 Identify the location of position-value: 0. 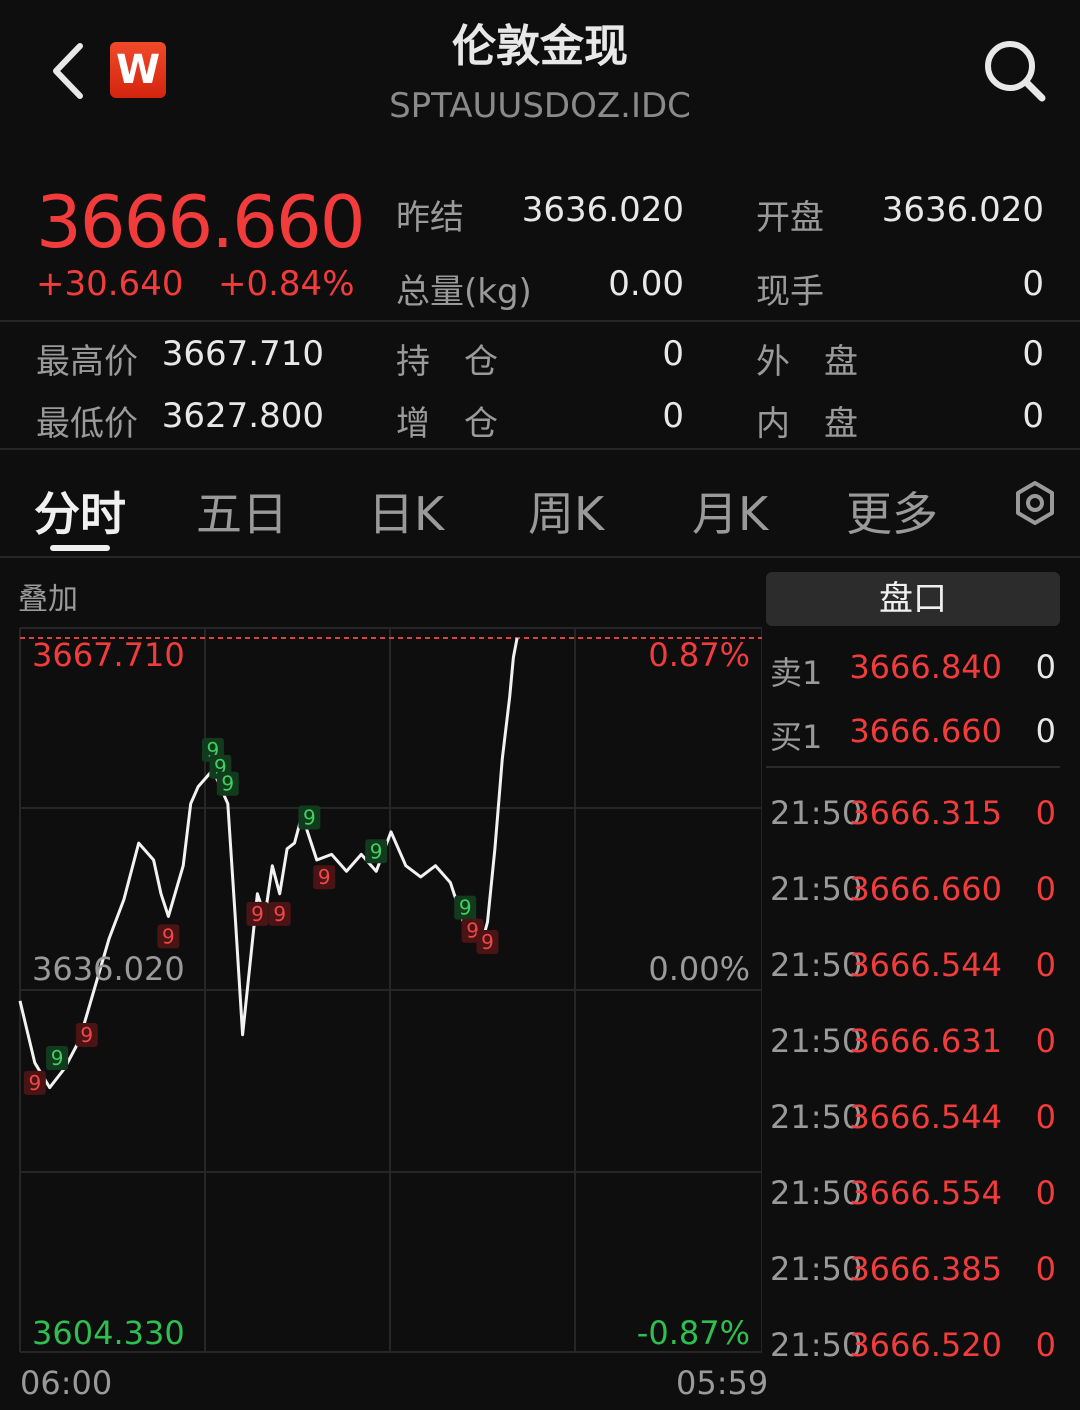
(673, 354).